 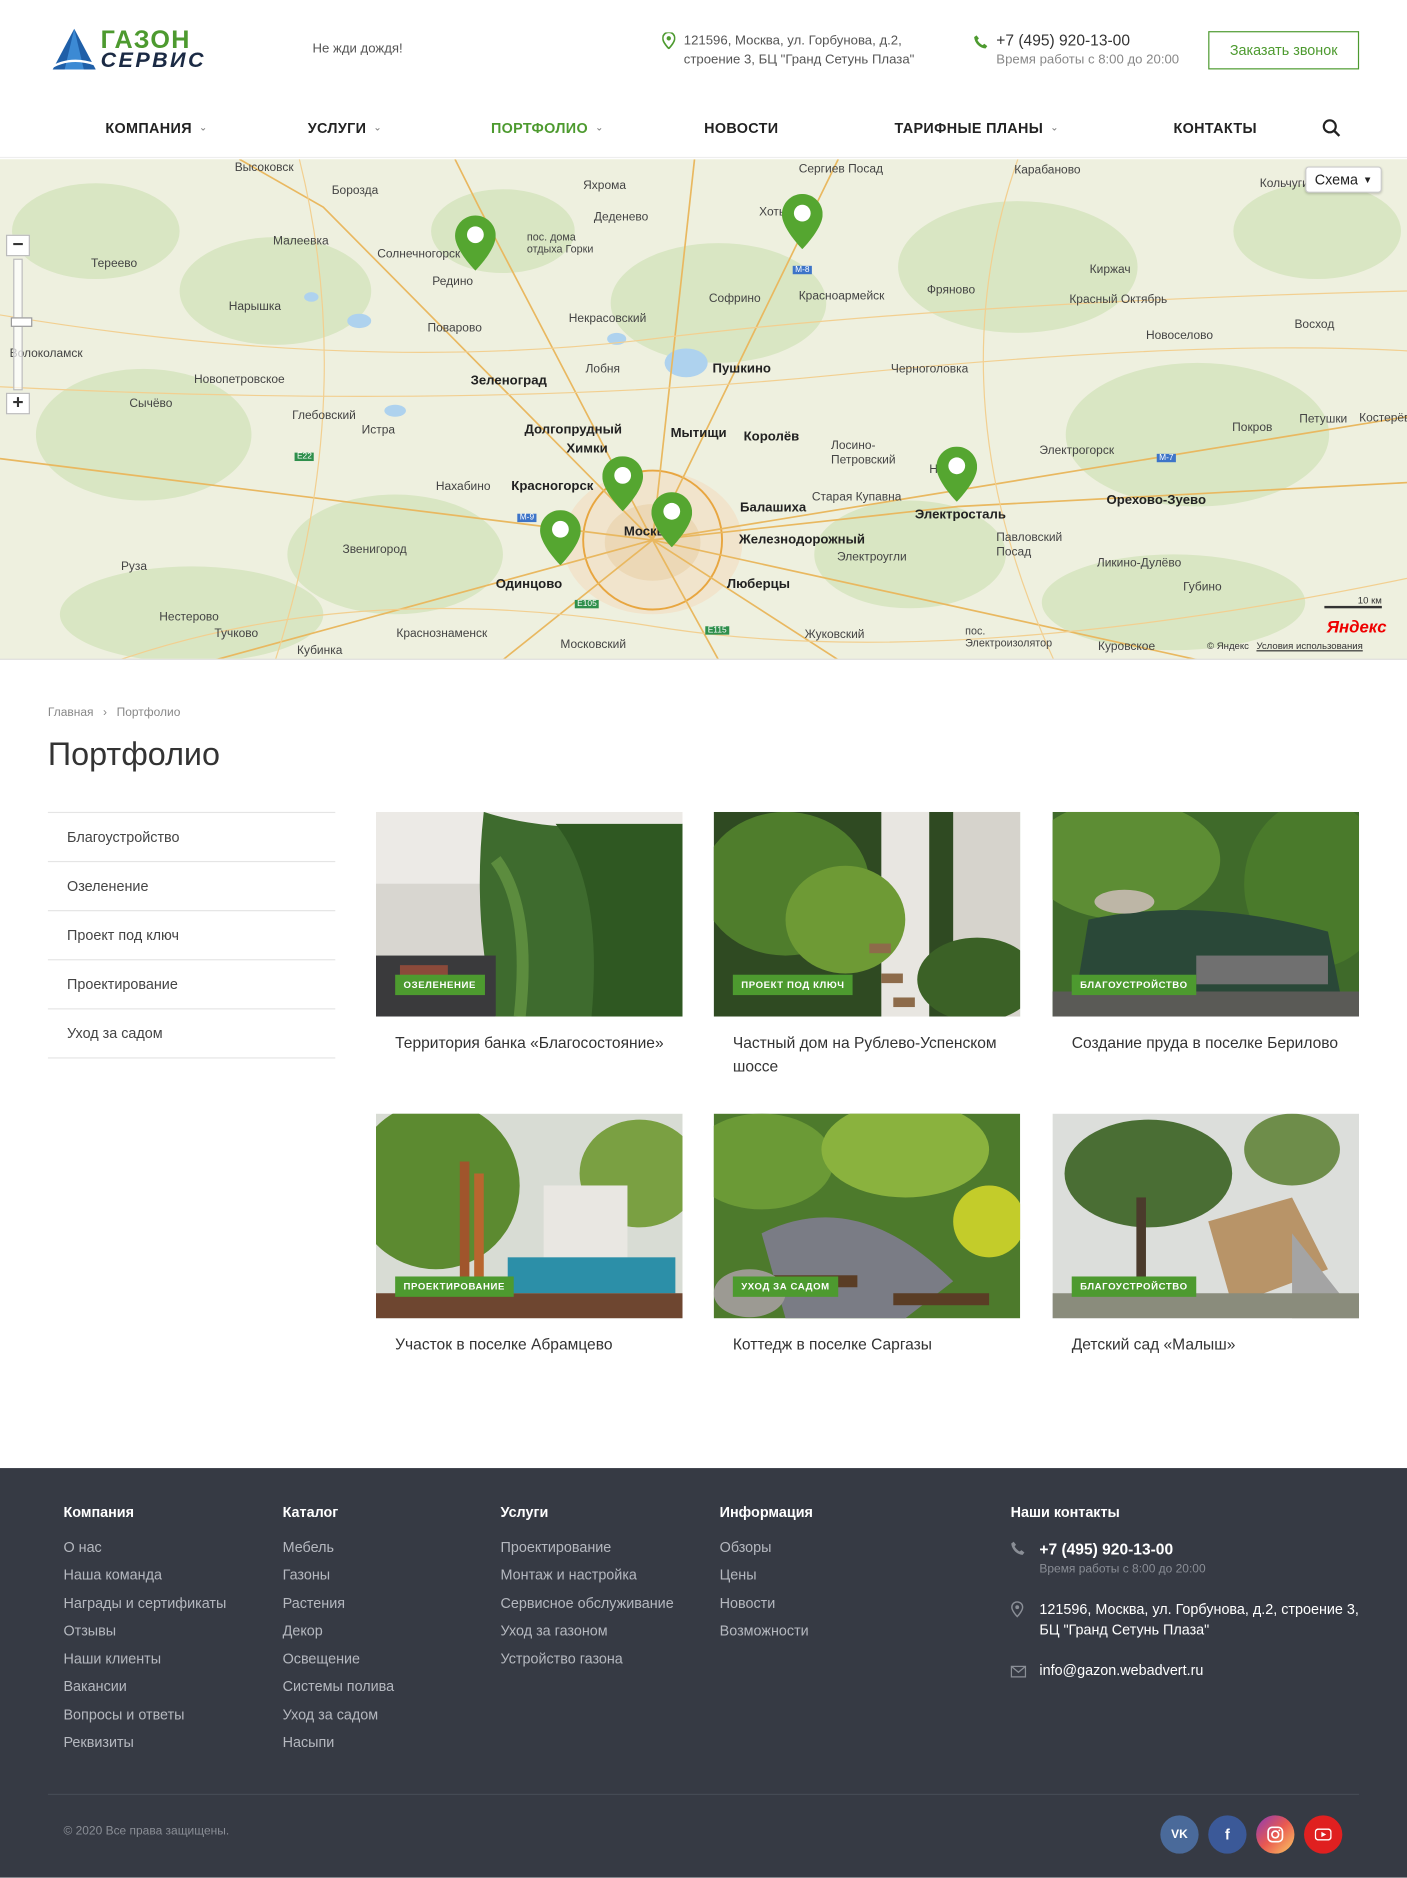 I want to click on footer-hours: Время работы с 8:00 до 20:00, so click(x=1122, y=1569).